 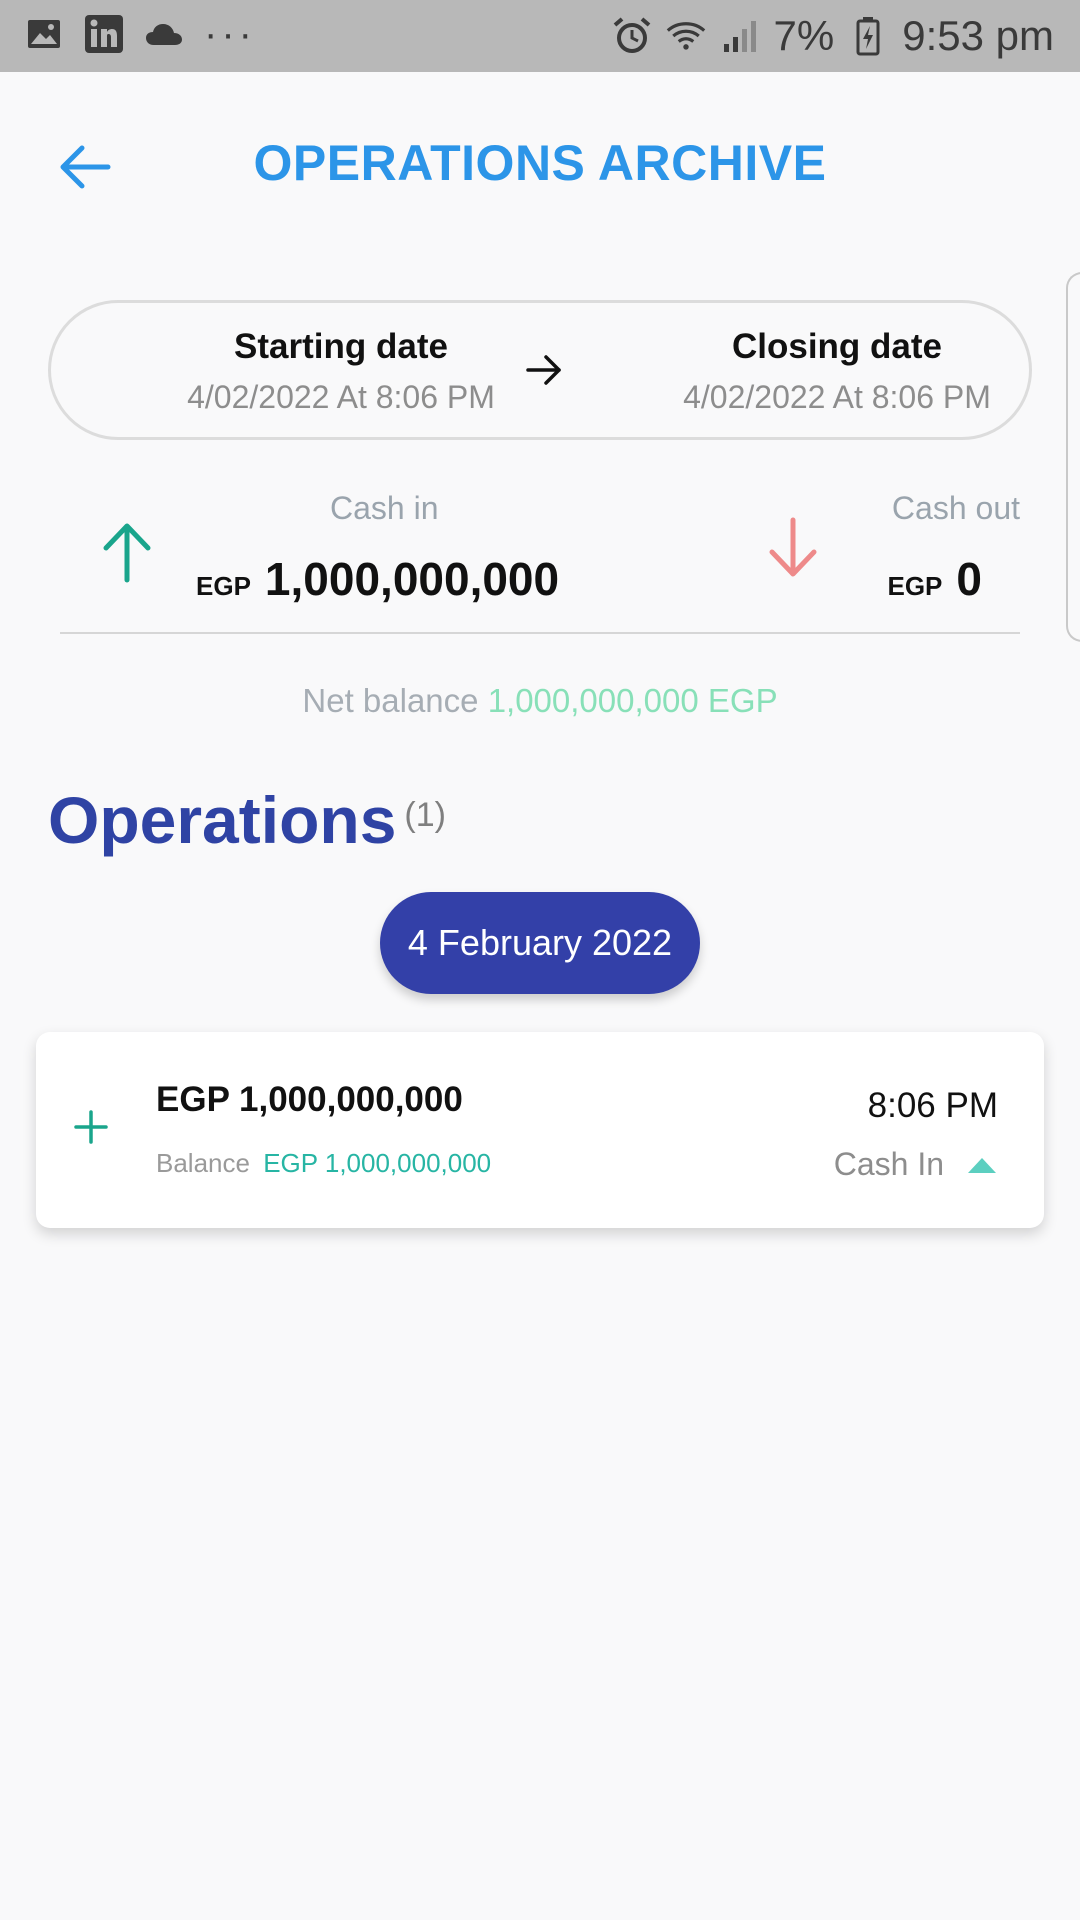 I want to click on closing-date-label: Closing date, so click(x=837, y=346).